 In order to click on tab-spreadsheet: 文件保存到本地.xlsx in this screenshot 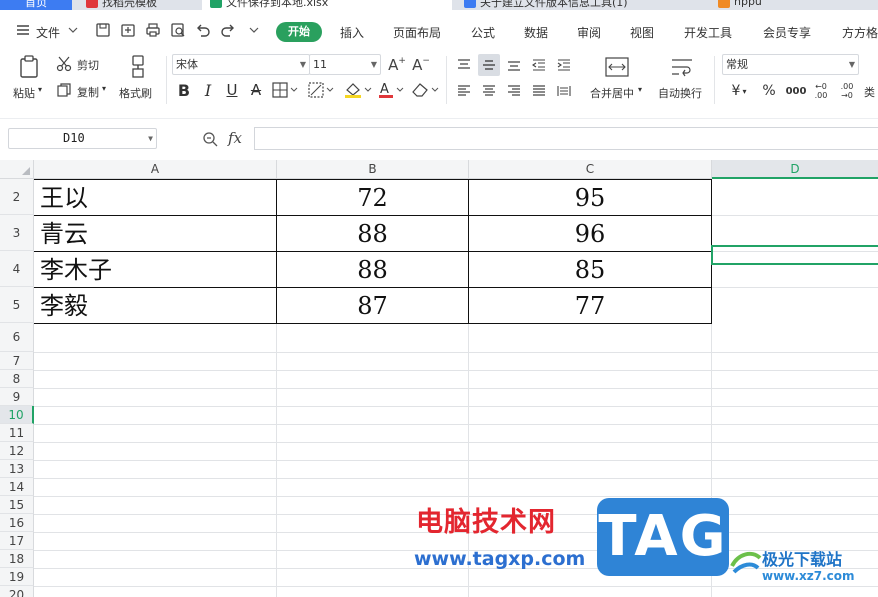, I will do `click(327, 5)`.